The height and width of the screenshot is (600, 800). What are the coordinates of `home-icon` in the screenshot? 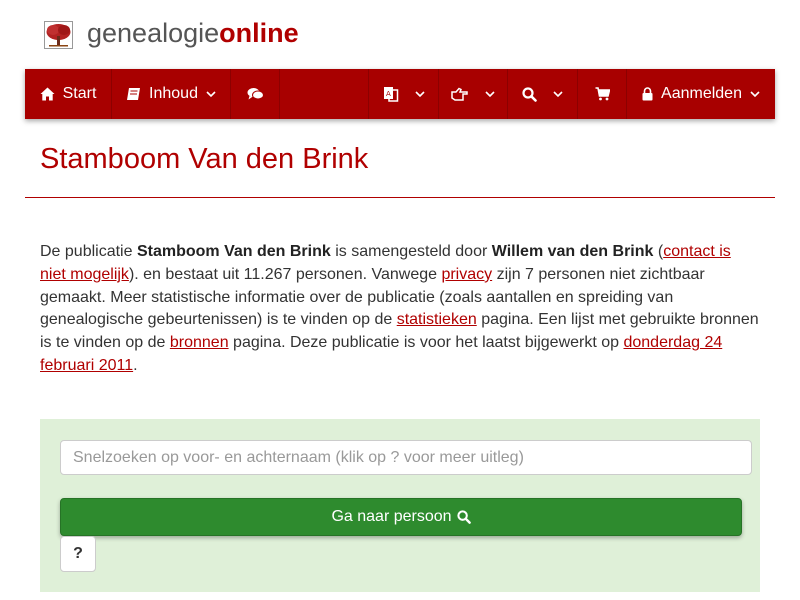 It's located at (47, 94).